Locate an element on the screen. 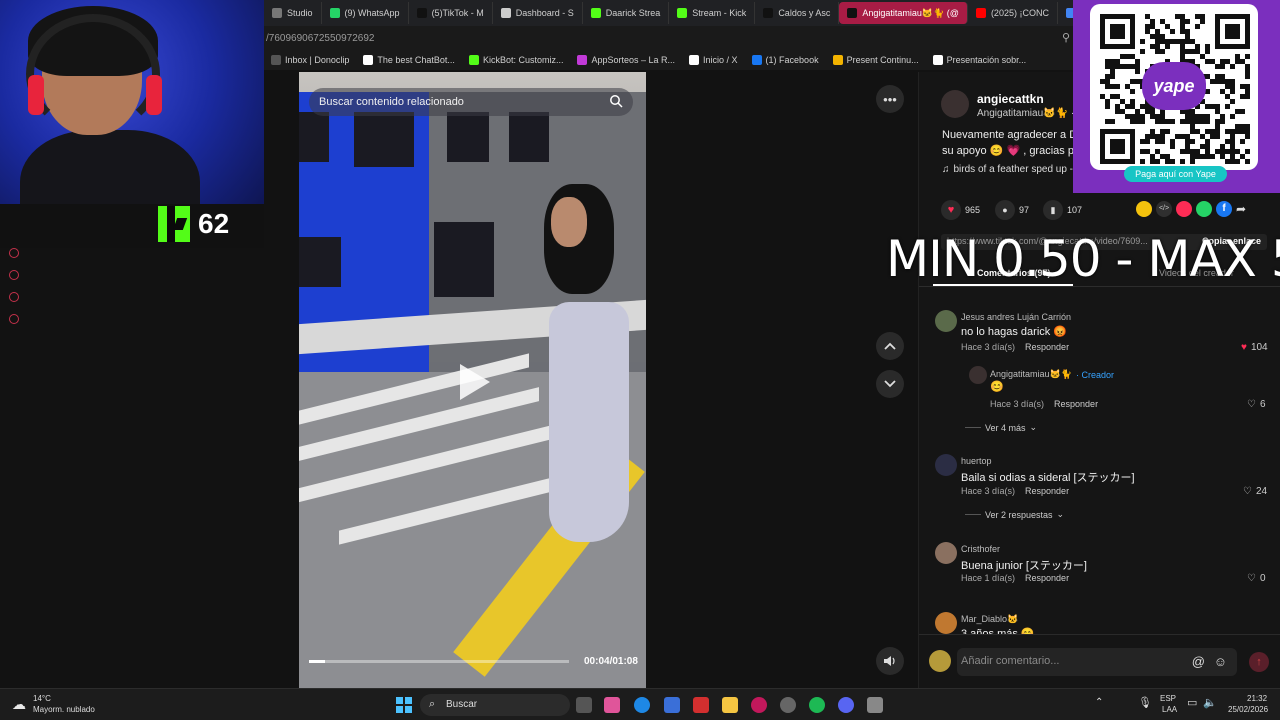 The height and width of the screenshot is (720, 1280). edge-icon is located at coordinates (642, 705).